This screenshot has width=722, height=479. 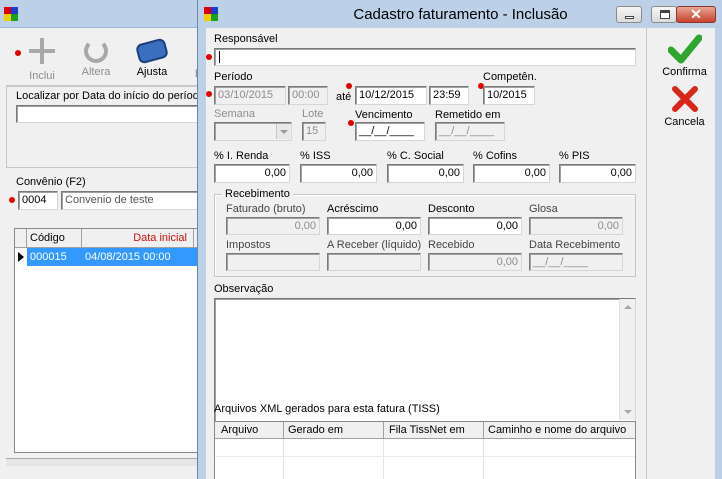 I want to click on xml-col-fila: Fila TissNet em, so click(x=427, y=430).